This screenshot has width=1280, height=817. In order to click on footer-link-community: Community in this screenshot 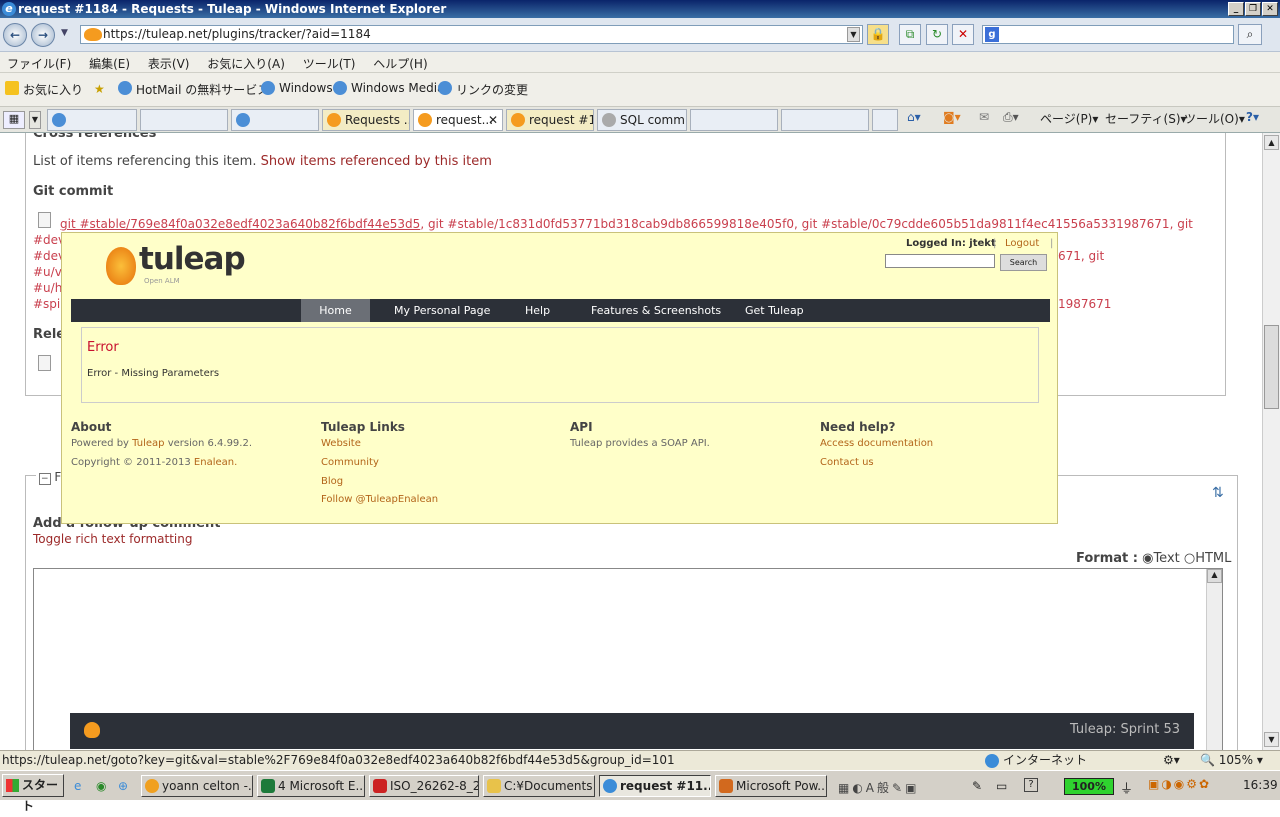, I will do `click(350, 462)`.